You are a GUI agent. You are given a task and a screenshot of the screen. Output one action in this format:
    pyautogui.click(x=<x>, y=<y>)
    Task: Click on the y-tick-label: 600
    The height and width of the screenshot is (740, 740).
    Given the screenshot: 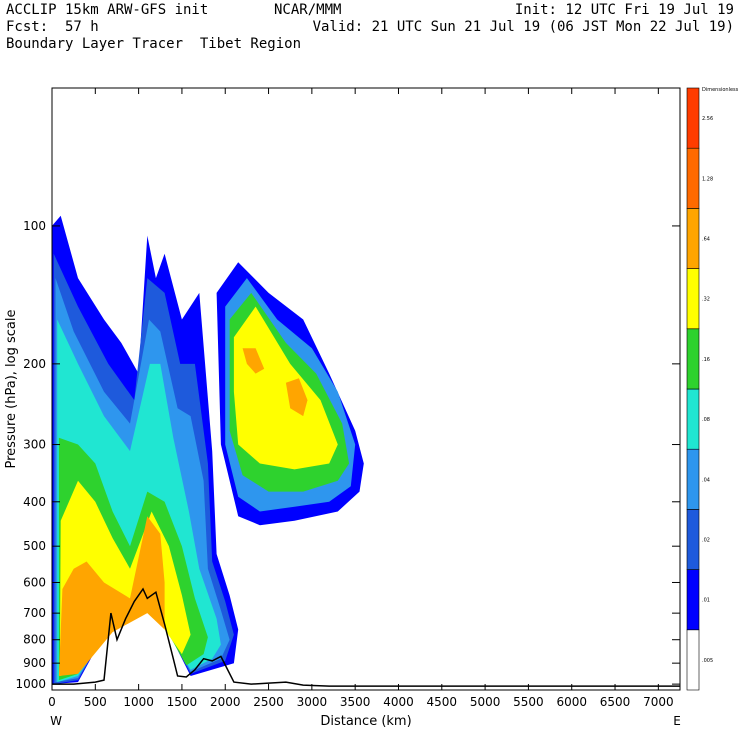 What is the action you would take?
    pyautogui.click(x=34, y=582)
    